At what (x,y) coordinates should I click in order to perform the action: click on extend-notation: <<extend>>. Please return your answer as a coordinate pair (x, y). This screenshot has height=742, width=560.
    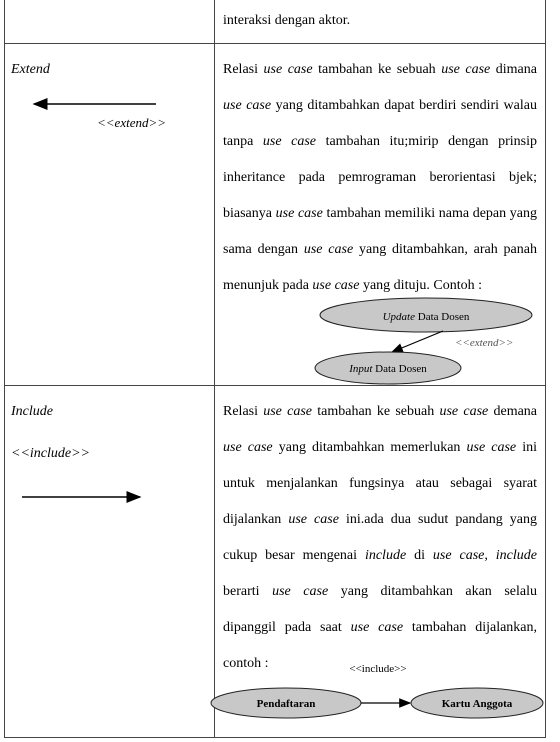
    Looking at the image, I should click on (131, 122).